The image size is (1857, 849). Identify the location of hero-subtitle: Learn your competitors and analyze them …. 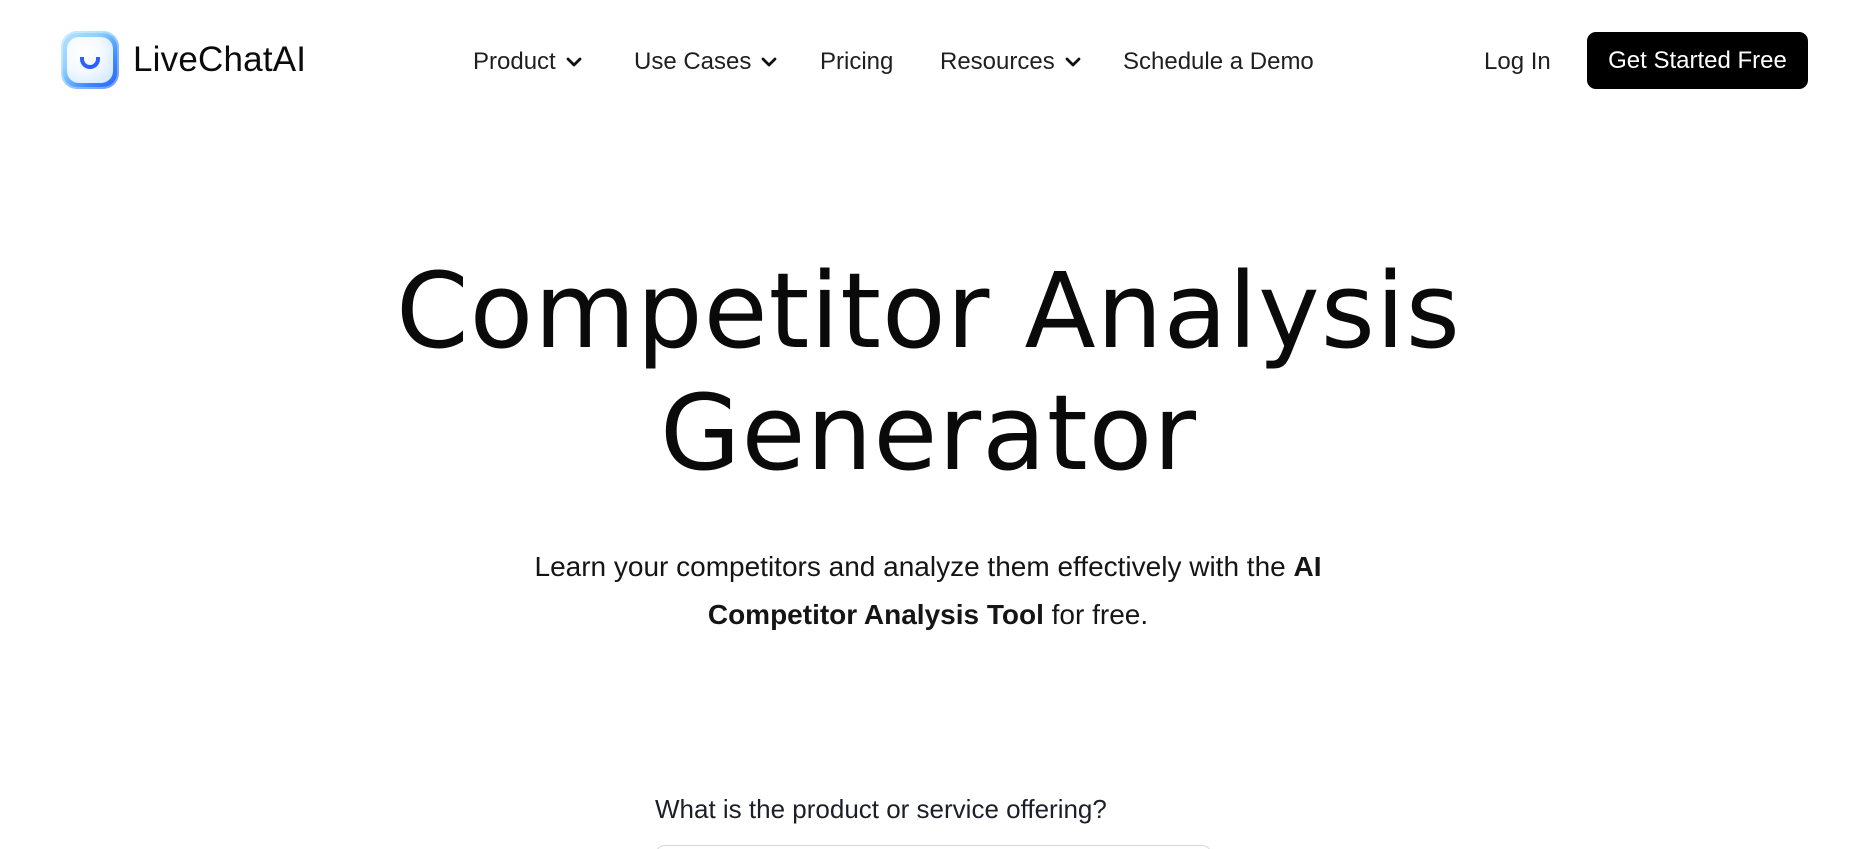
(928, 591).